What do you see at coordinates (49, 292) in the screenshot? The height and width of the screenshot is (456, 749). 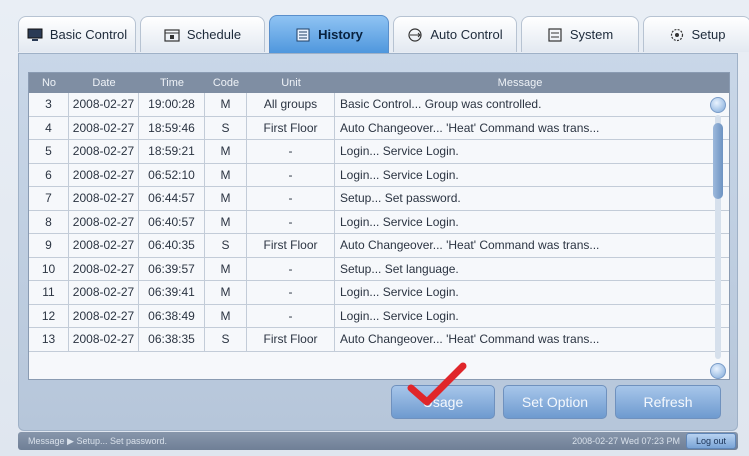 I see `cell-no: 11` at bounding box center [49, 292].